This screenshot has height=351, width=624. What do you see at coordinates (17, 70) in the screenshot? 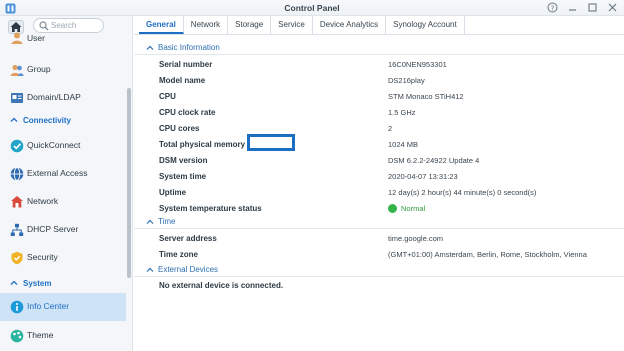
I see `group-icon` at bounding box center [17, 70].